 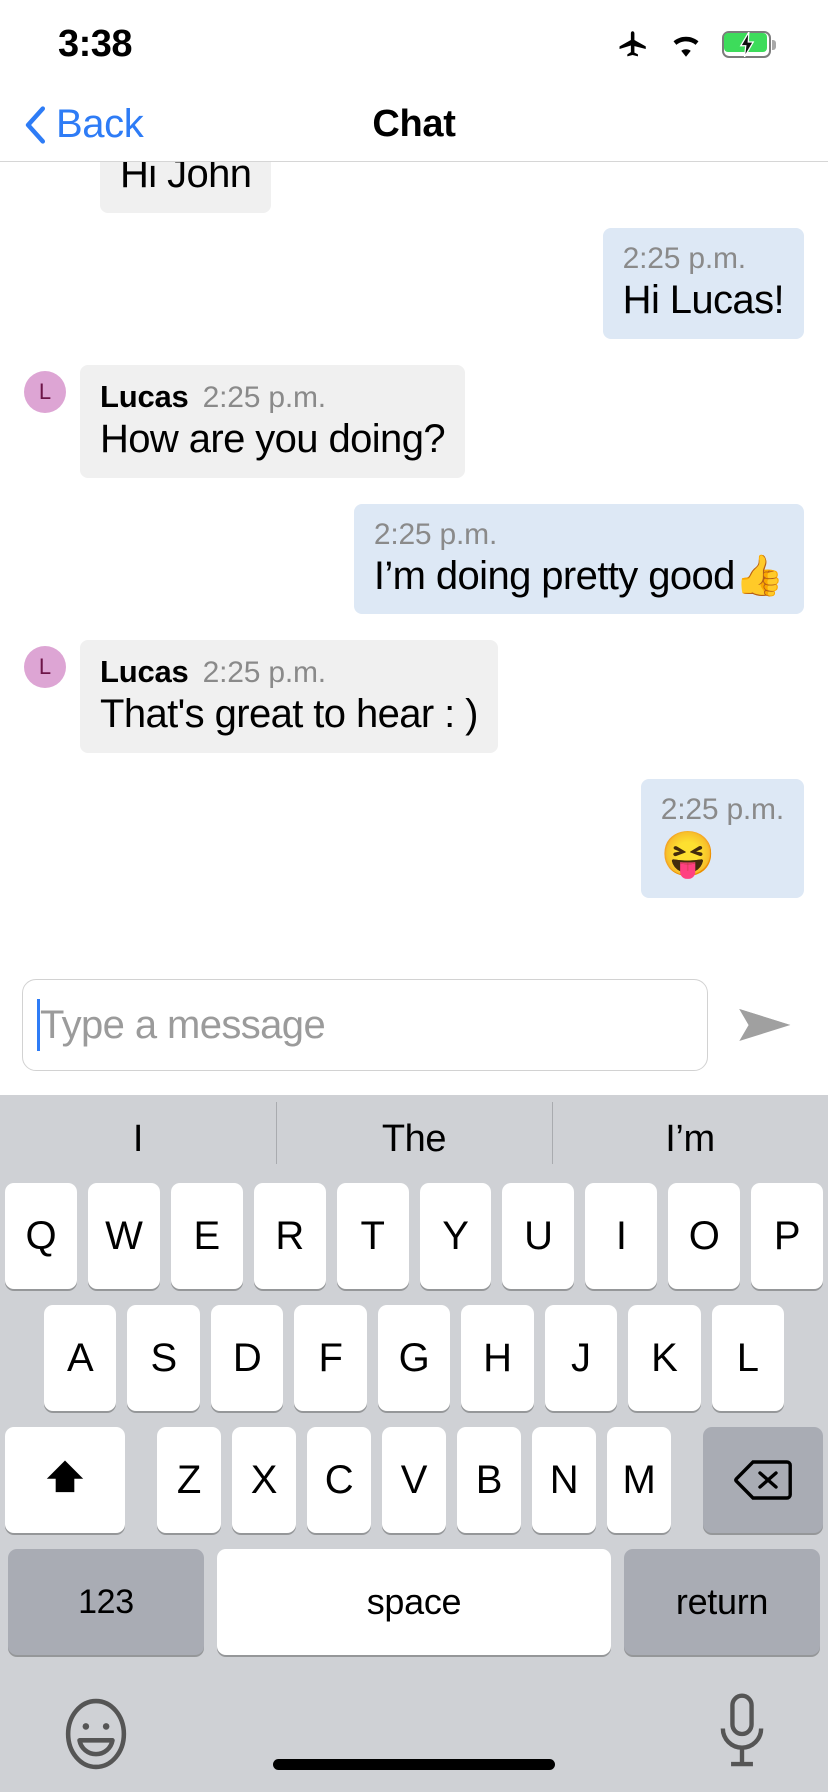 What do you see at coordinates (365, 1025) in the screenshot?
I see `message-input: Type a message` at bounding box center [365, 1025].